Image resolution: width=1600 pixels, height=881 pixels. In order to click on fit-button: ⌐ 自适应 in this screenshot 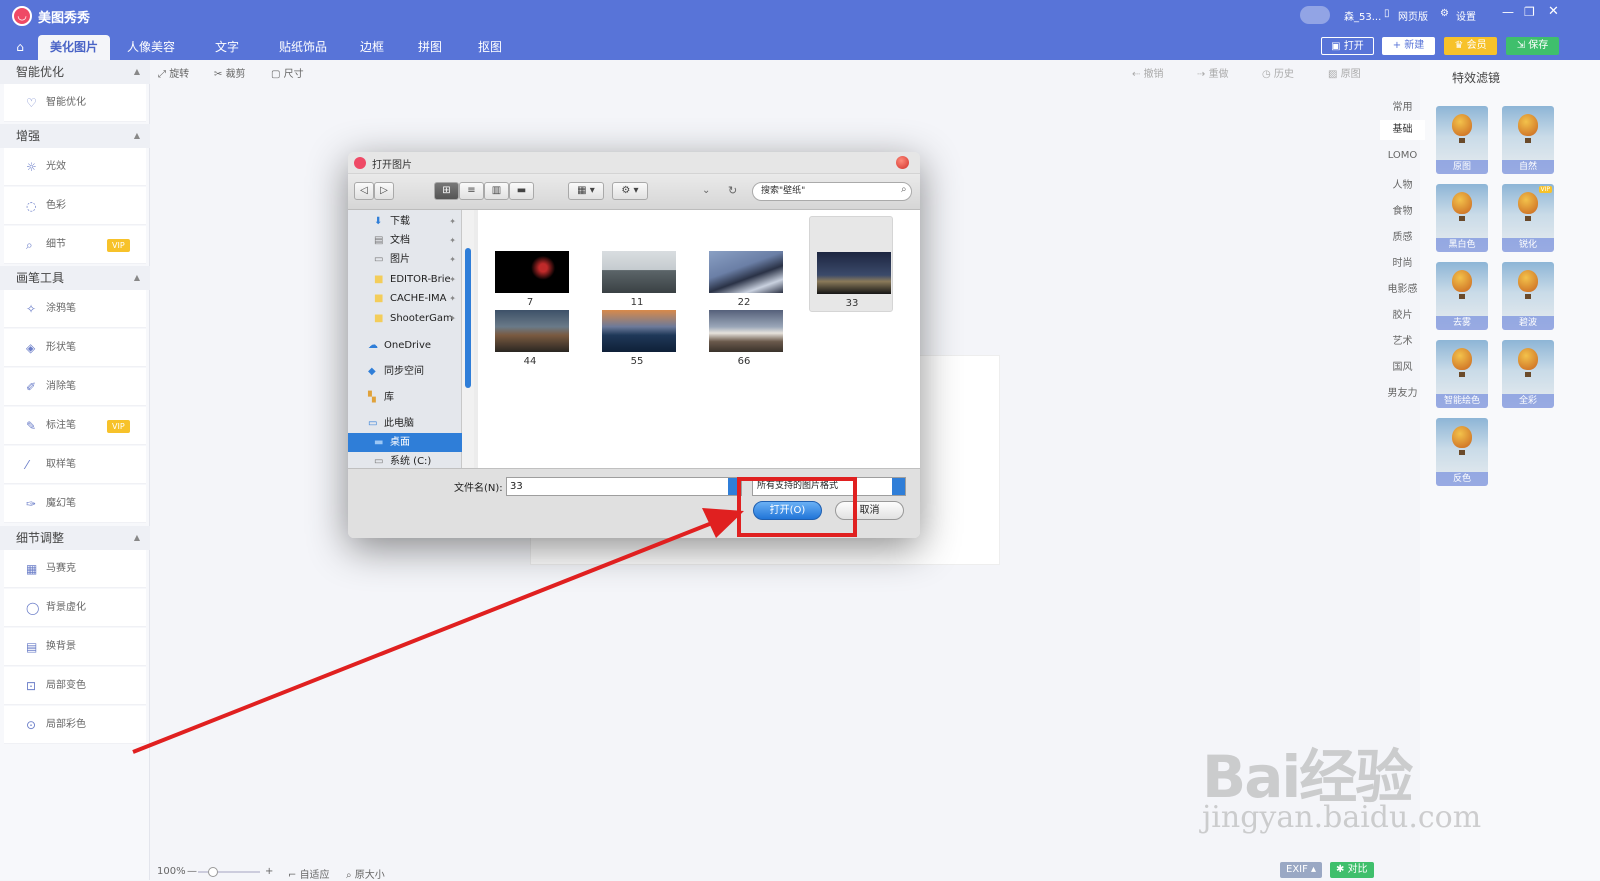, I will do `click(309, 873)`.